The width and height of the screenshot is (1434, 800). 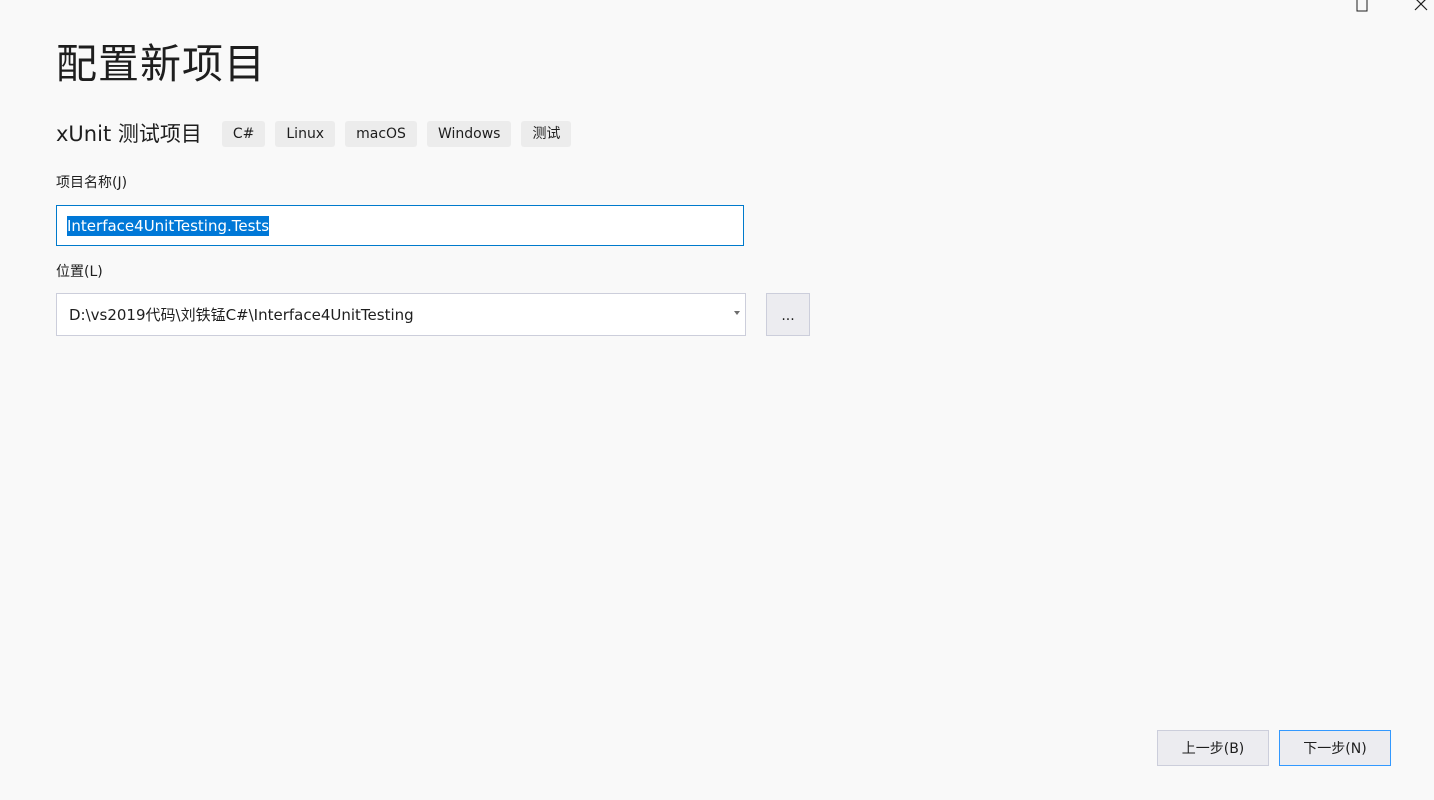 I want to click on close-button, so click(x=1420, y=7).